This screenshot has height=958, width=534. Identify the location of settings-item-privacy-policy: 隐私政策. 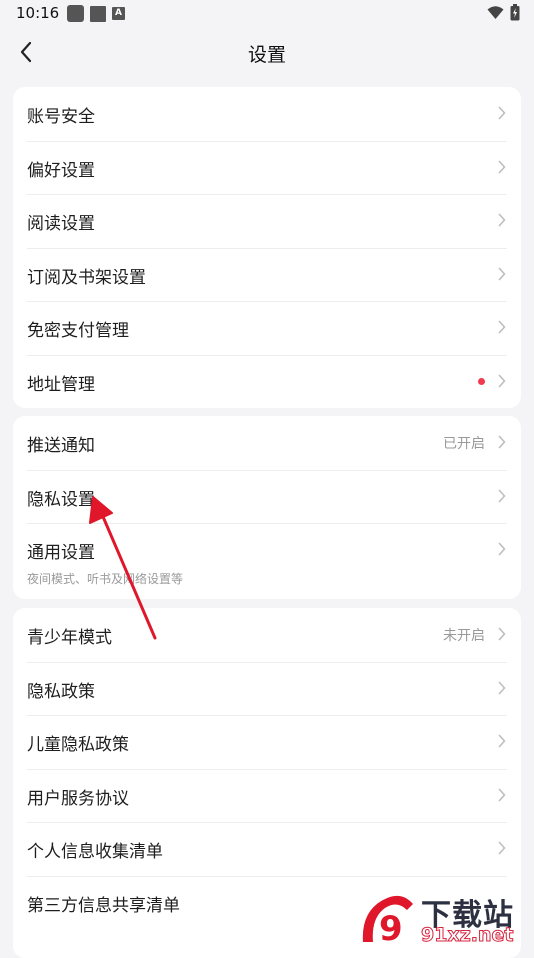
(267, 688).